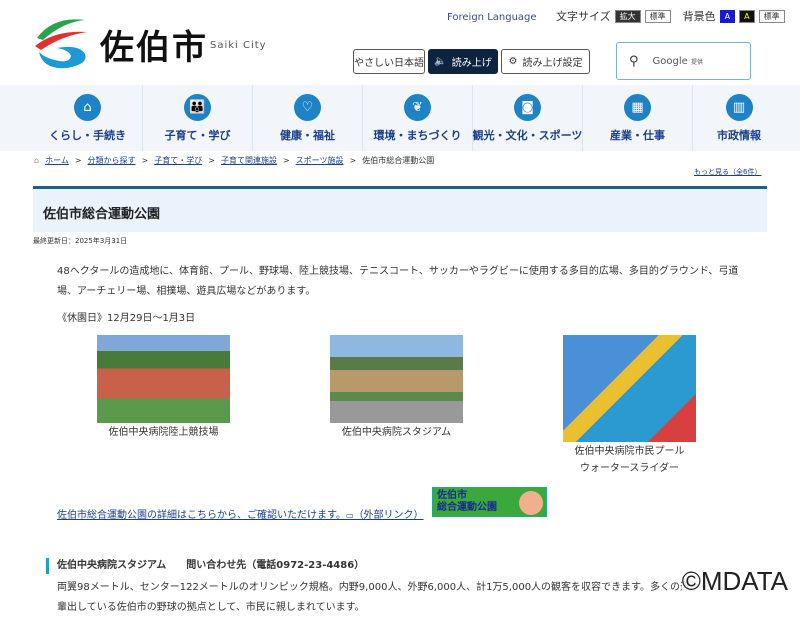 This screenshot has width=800, height=618. I want to click on speaker-icon: 🔈, so click(440, 61).